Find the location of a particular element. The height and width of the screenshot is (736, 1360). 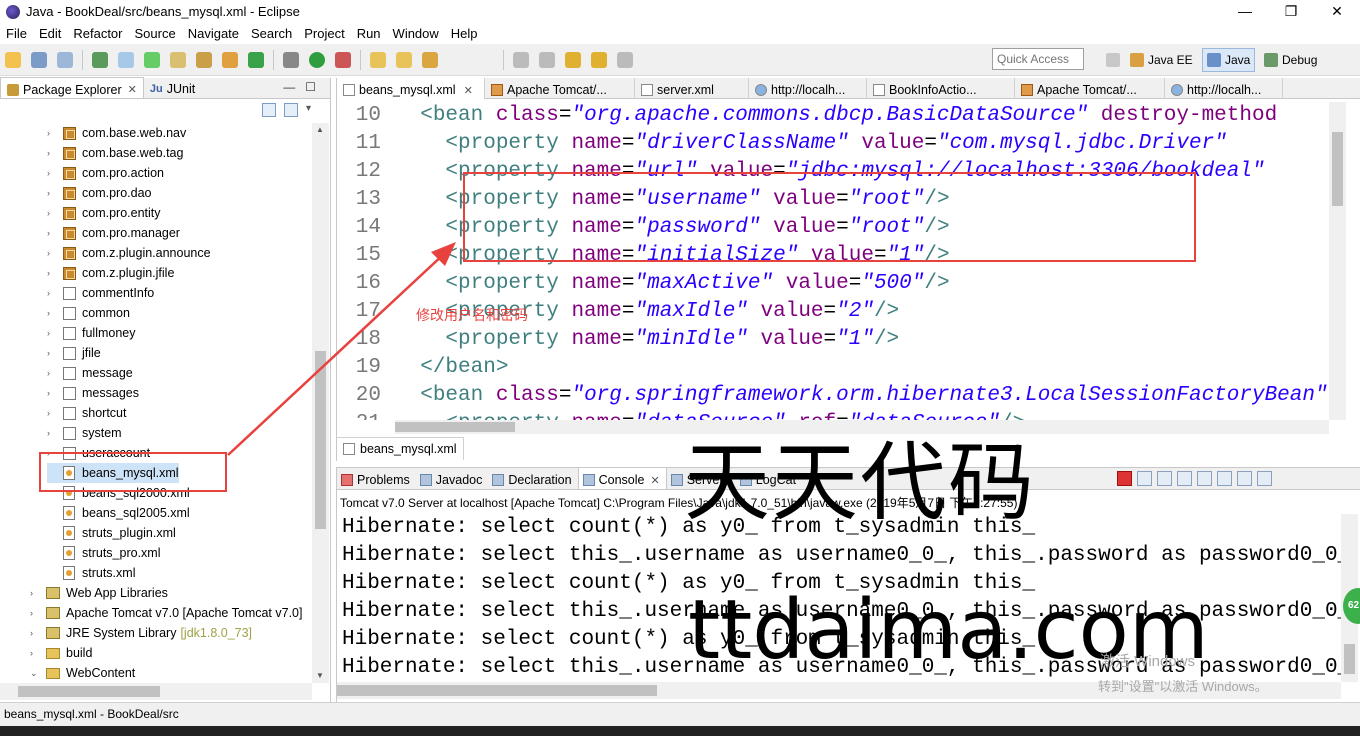

plugin-icon is located at coordinates (230, 59).